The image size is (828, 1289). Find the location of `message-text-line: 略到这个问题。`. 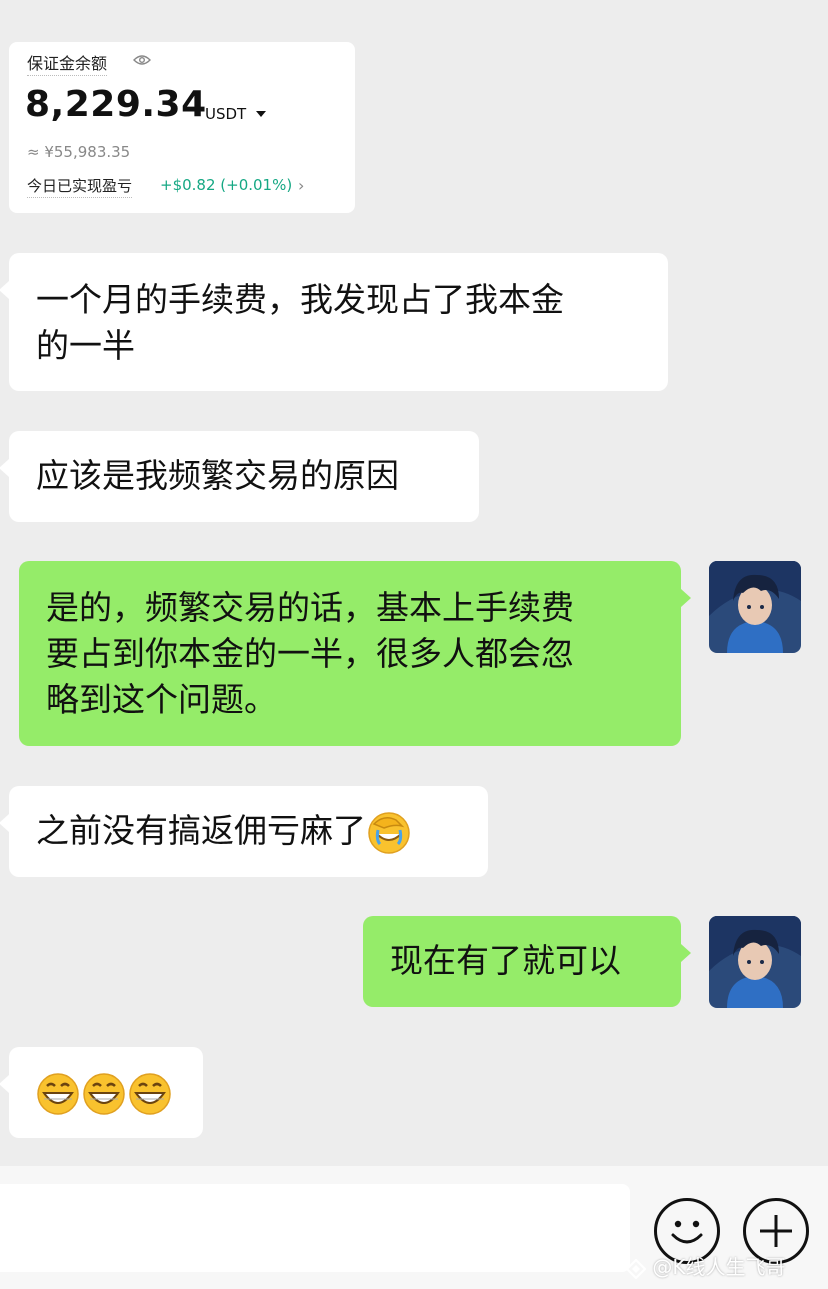

message-text-line: 略到这个问题。 is located at coordinates (161, 699).